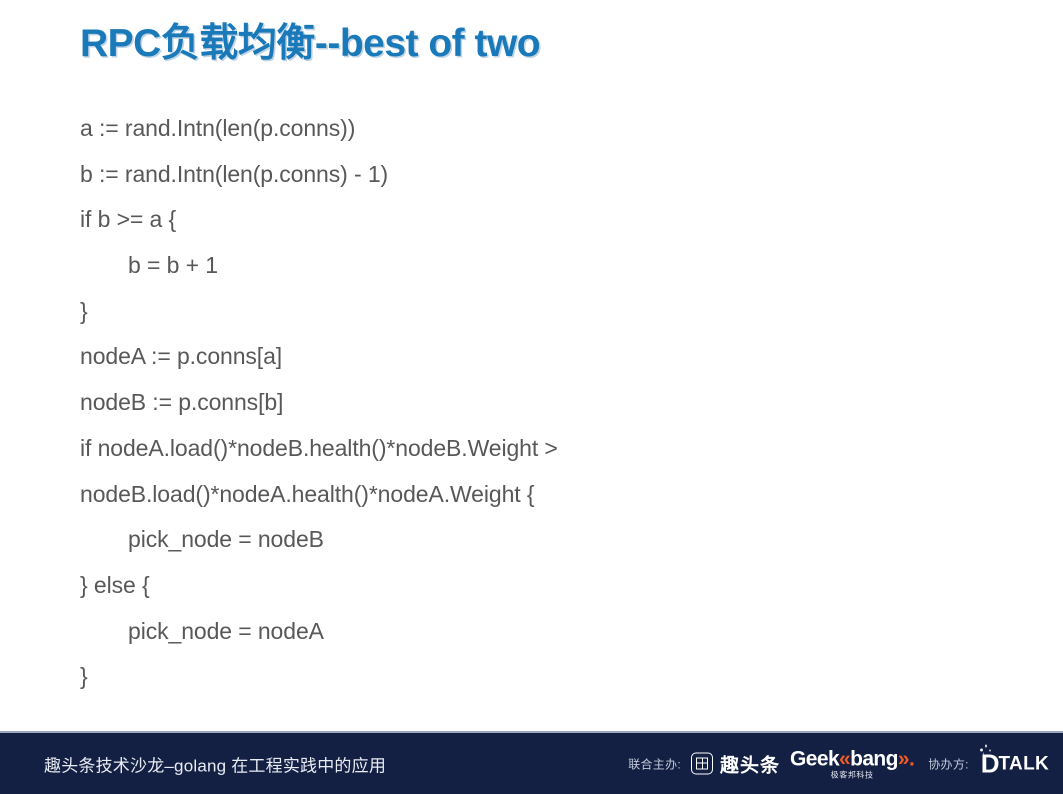 The width and height of the screenshot is (1063, 794). What do you see at coordinates (181, 356) in the screenshot?
I see `code-line: nodeA := p.conns[a]` at bounding box center [181, 356].